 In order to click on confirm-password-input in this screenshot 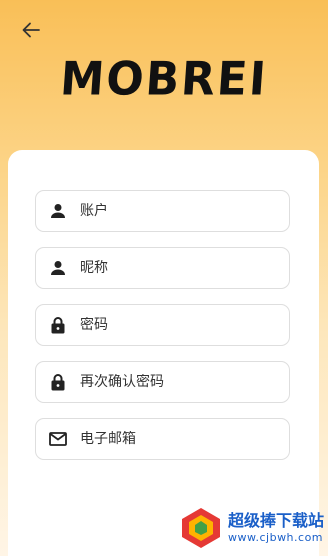, I will do `click(184, 382)`.